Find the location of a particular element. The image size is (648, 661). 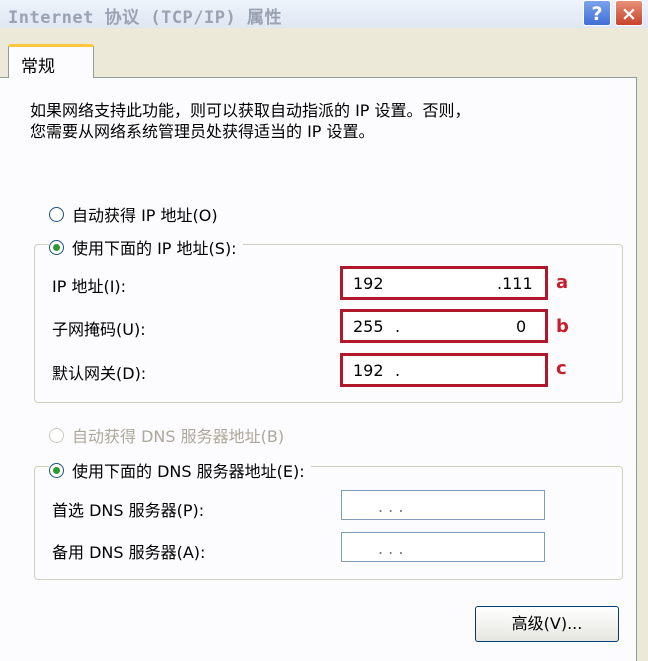

alternate-dns-label: 备用 DNS 服务器(A): is located at coordinates (129, 552).